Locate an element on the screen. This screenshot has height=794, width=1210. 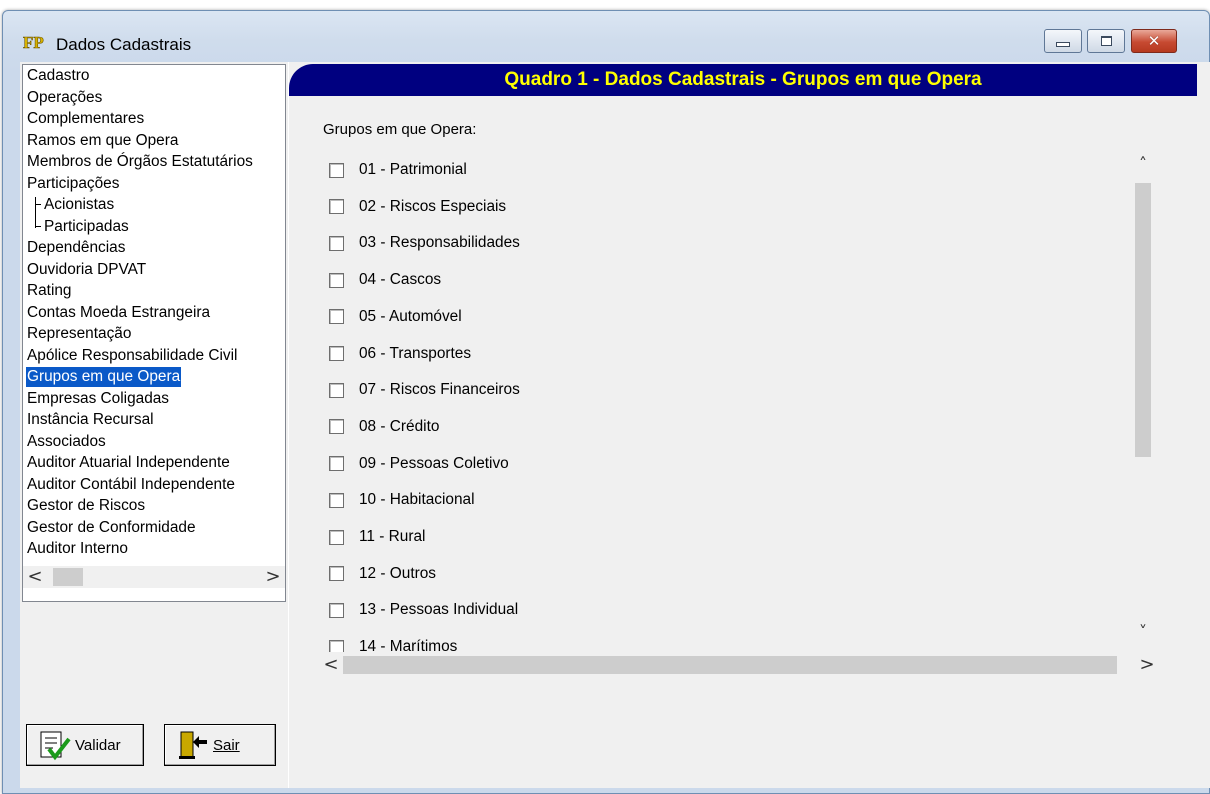
nav-item: Auditor Contábil Independente is located at coordinates (131, 485).